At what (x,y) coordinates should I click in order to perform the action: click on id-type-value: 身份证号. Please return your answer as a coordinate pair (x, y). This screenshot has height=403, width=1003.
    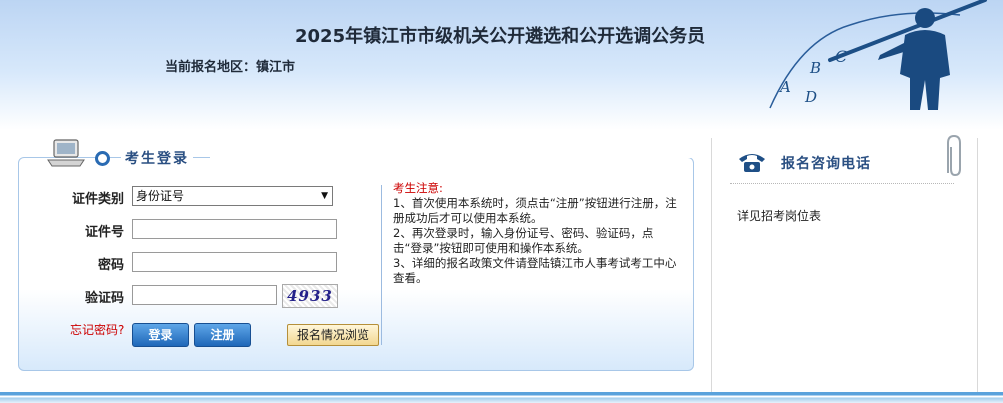
    Looking at the image, I should click on (160, 196).